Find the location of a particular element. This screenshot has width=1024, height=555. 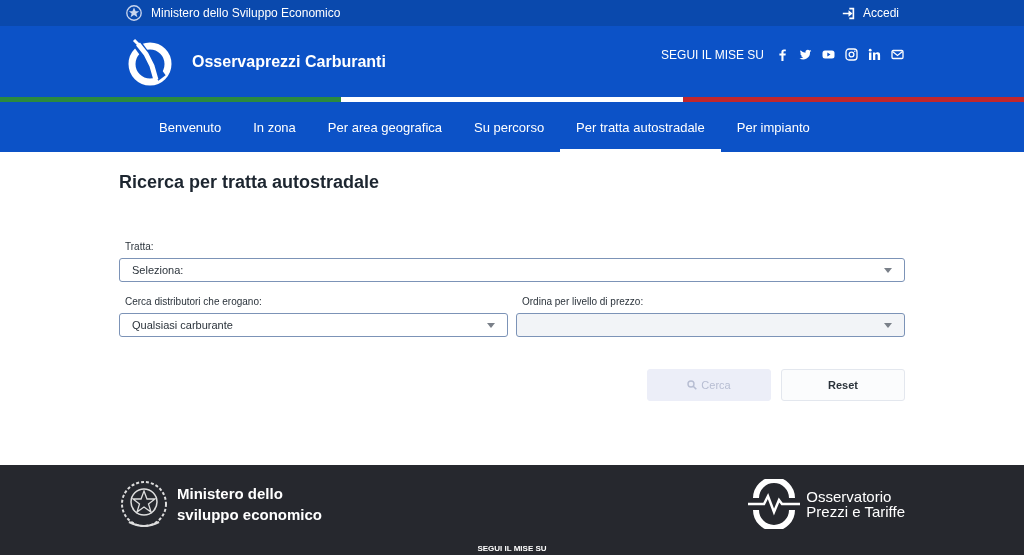

page-title: Ricerca per tratta autostradale is located at coordinates (250, 182).